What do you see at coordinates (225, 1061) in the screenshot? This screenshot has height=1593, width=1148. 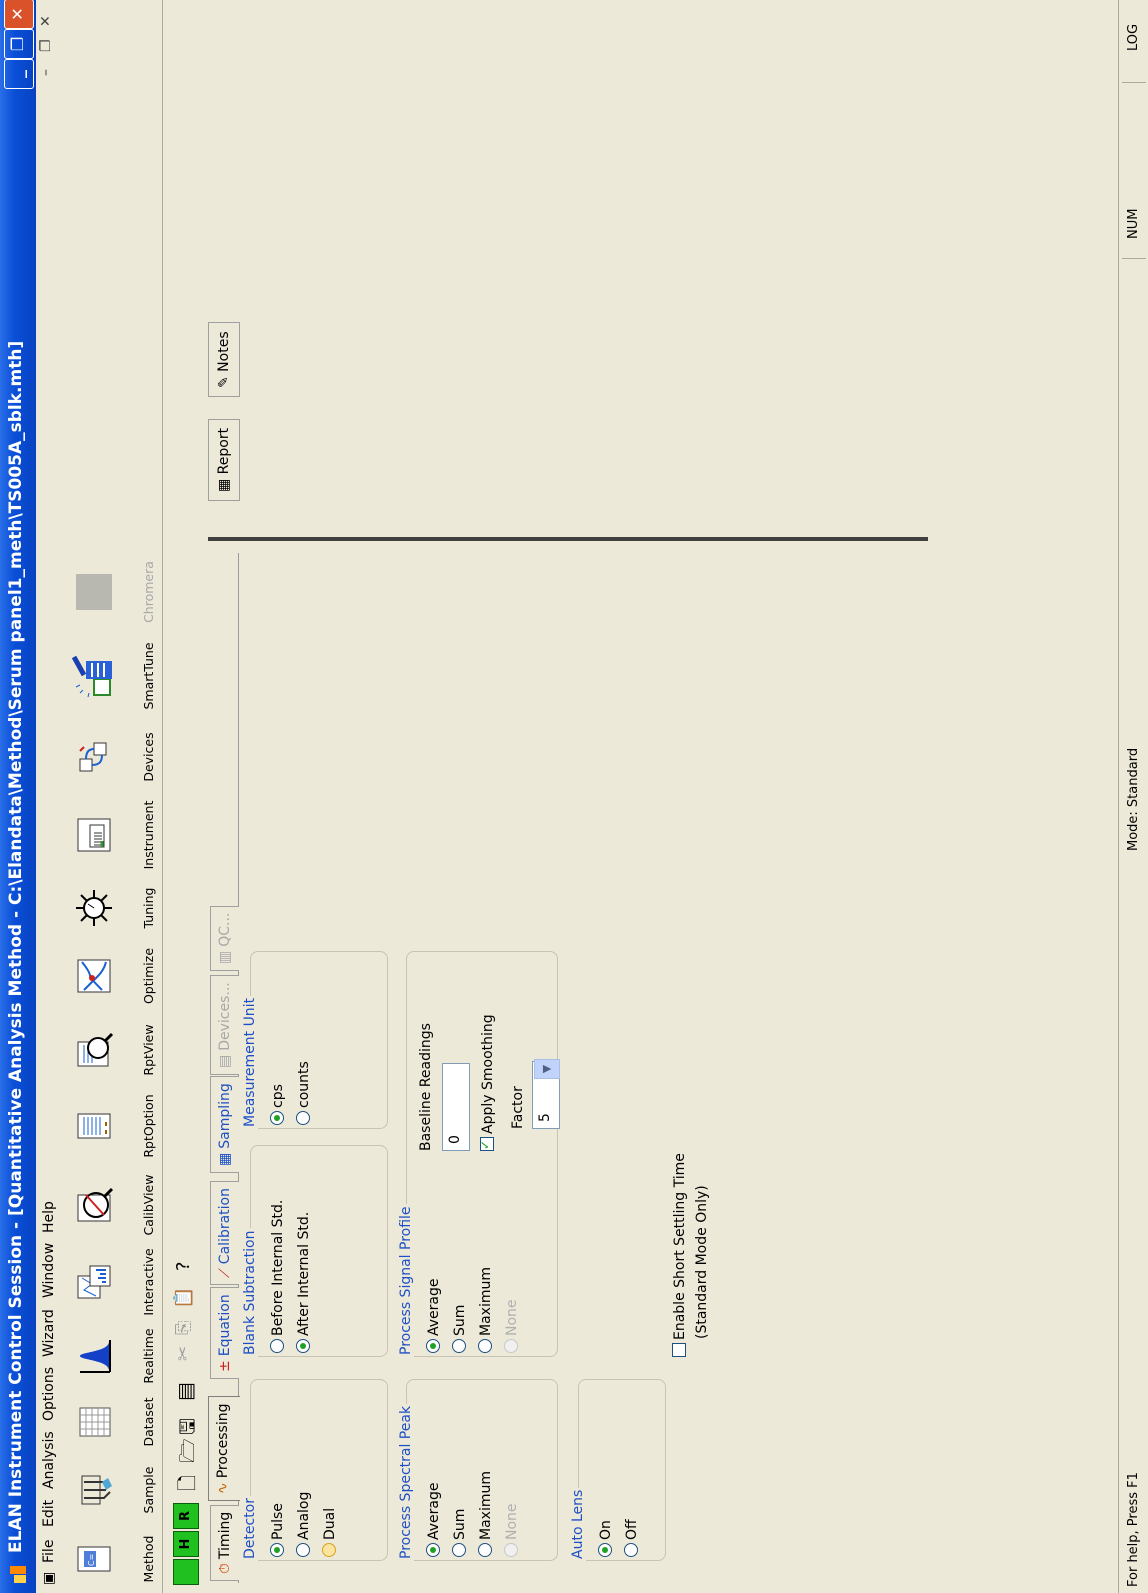 I see `devices-tab-icon: ▤` at bounding box center [225, 1061].